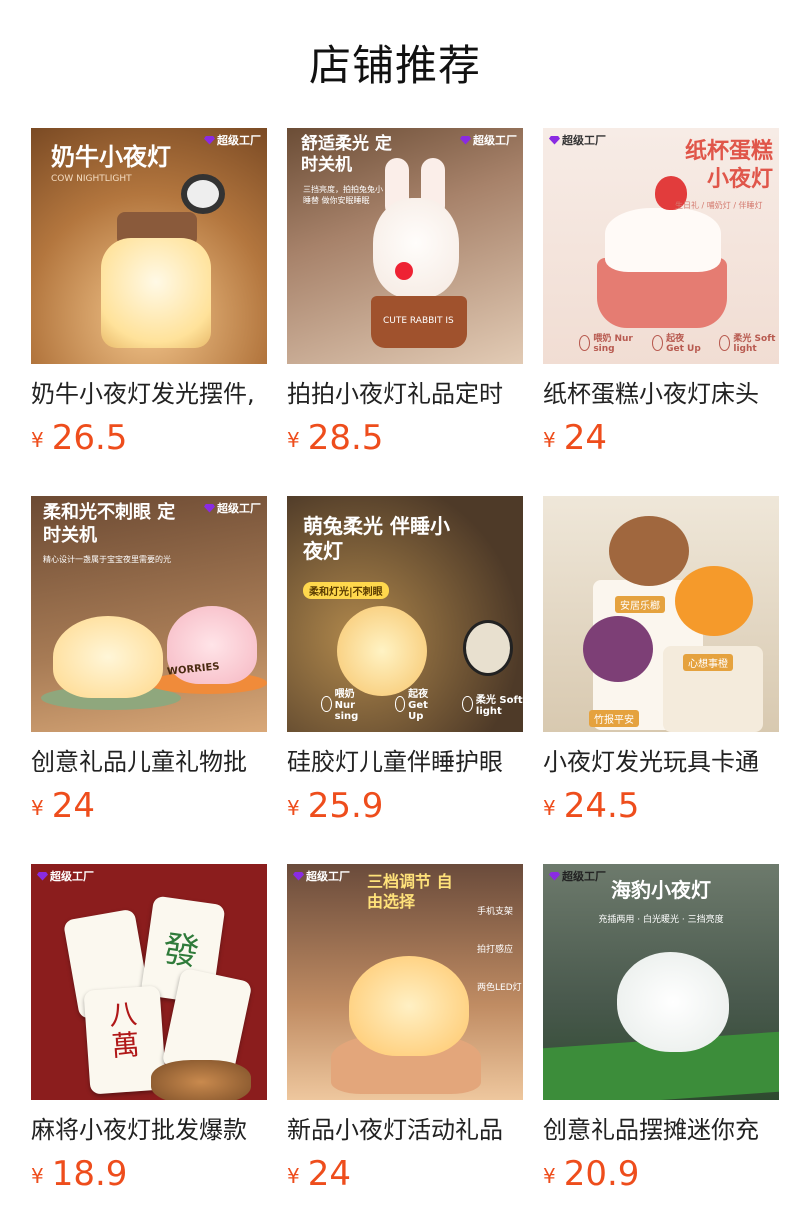  What do you see at coordinates (601, 1174) in the screenshot?
I see `price-value: 20.9` at bounding box center [601, 1174].